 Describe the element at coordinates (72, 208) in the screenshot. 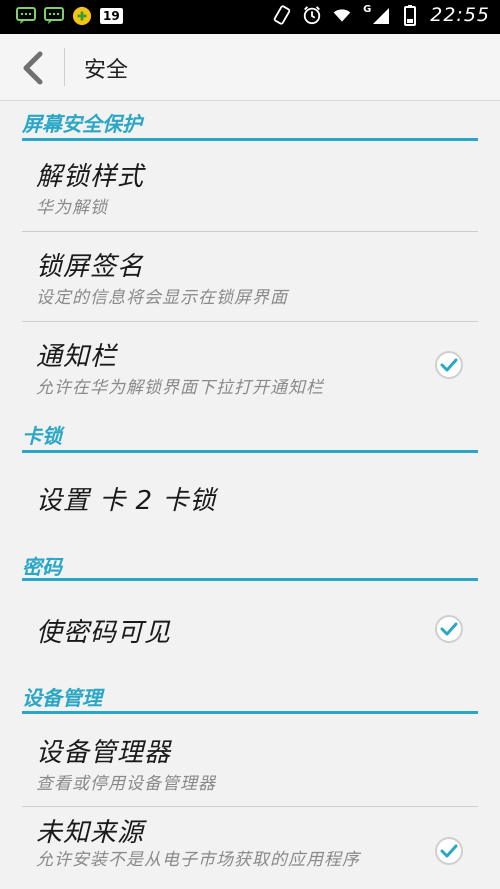

I see `item-subtitle: 华为解锁` at that location.